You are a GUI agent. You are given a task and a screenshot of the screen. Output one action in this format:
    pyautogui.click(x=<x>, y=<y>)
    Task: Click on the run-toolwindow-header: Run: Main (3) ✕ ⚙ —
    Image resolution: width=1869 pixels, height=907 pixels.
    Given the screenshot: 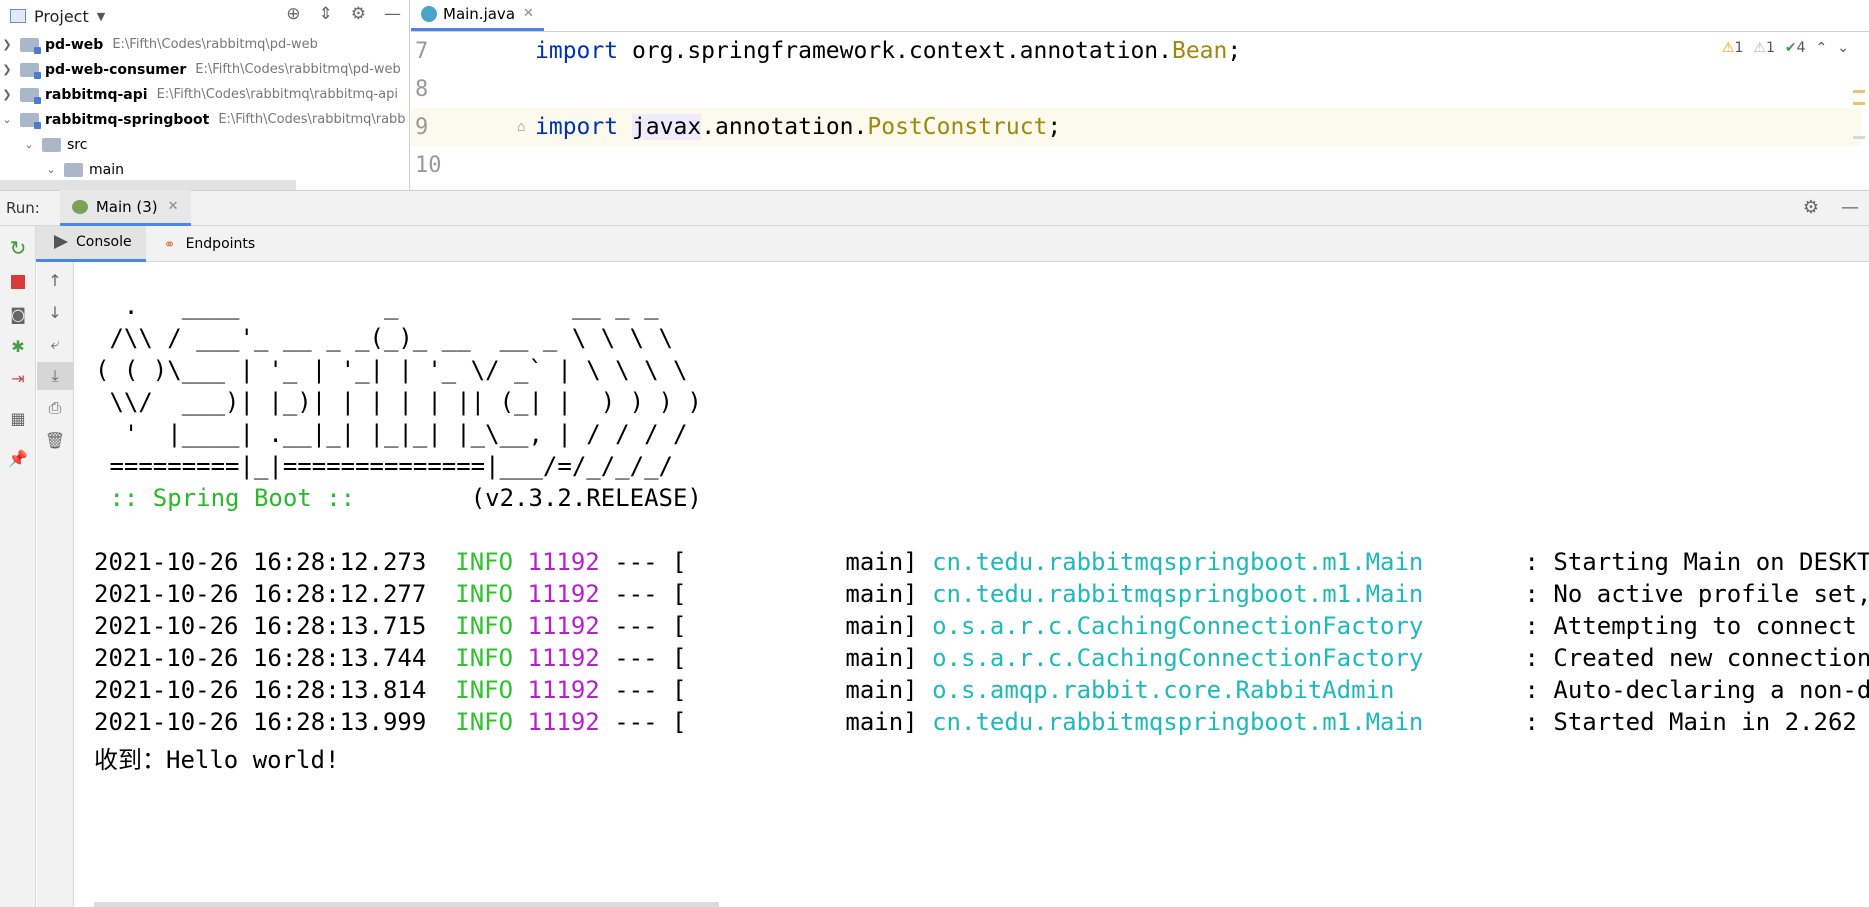 What is the action you would take?
    pyautogui.click(x=934, y=208)
    